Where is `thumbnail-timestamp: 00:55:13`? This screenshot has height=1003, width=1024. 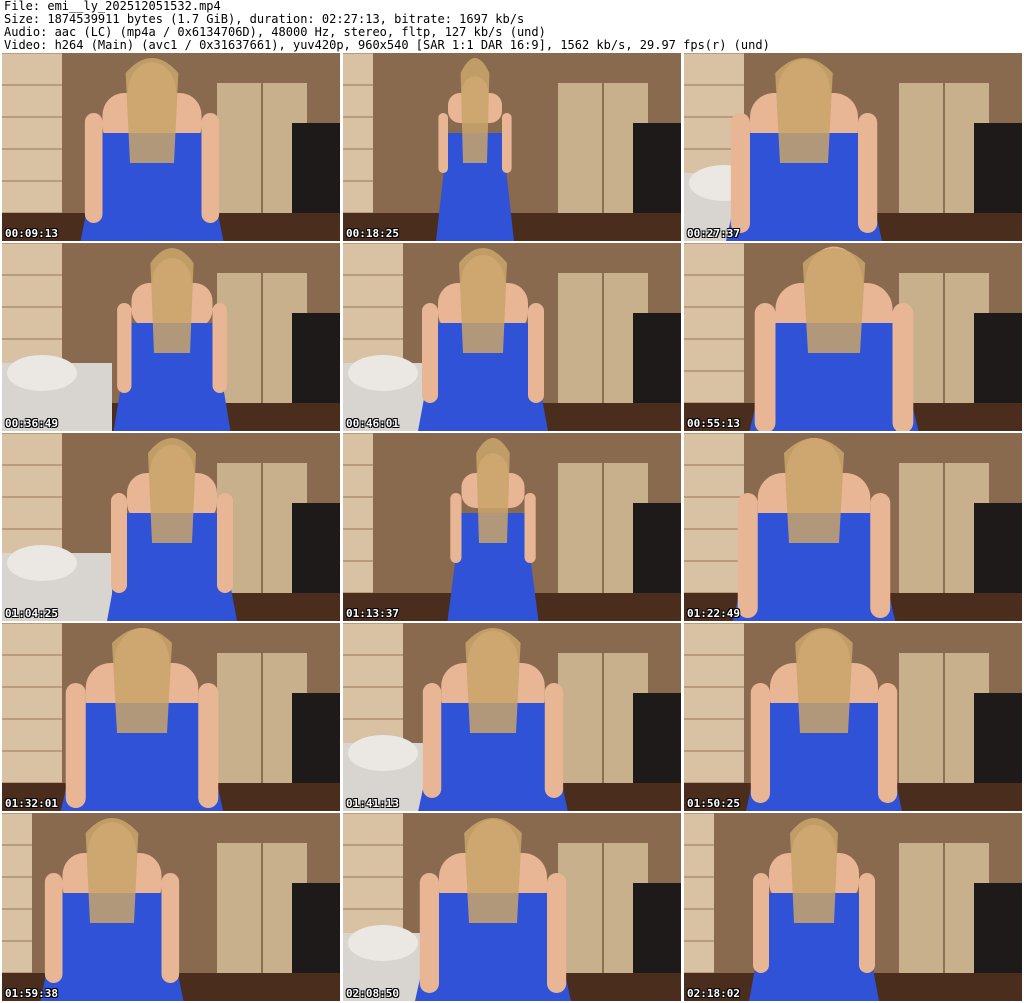 thumbnail-timestamp: 00:55:13 is located at coordinates (713, 423).